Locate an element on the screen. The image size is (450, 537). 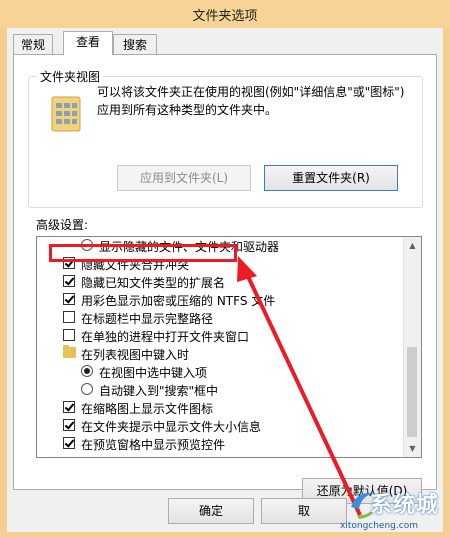
checkbox-size-info is located at coordinates (69, 425).